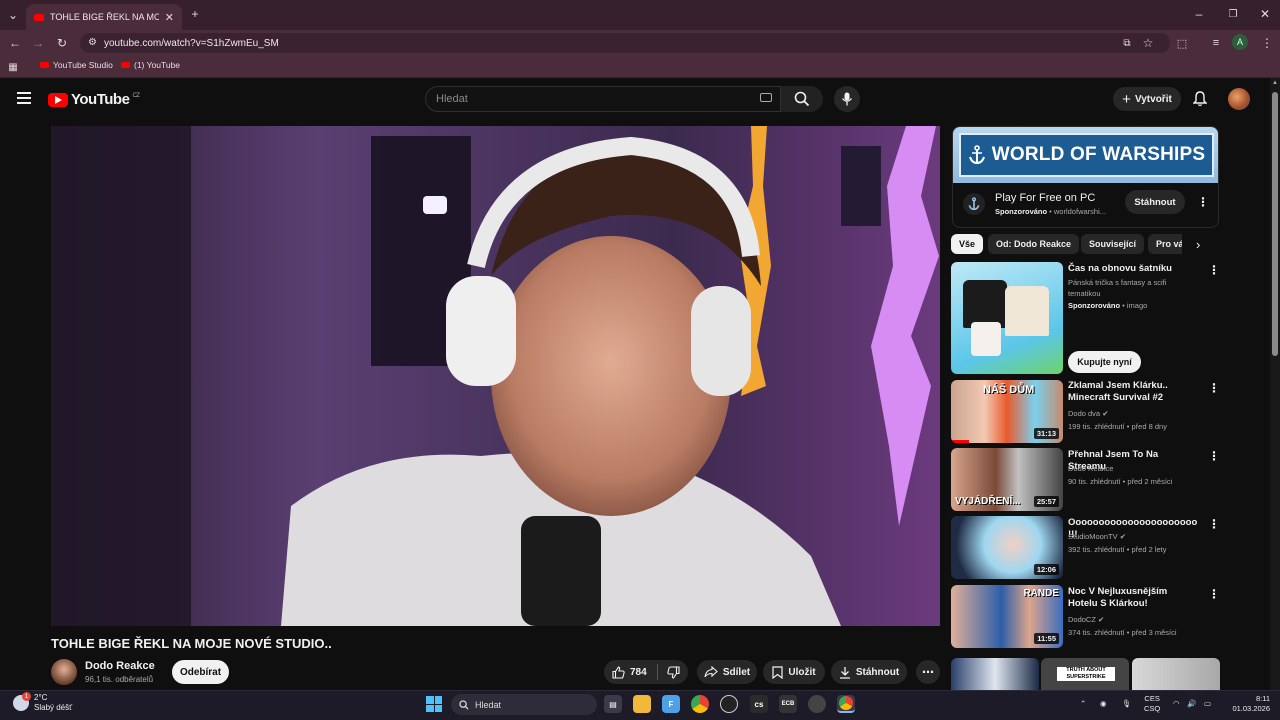 Image resolution: width=1280 pixels, height=720 pixels. Describe the element at coordinates (64, 672) in the screenshot. I see `channel-avatar` at that location.